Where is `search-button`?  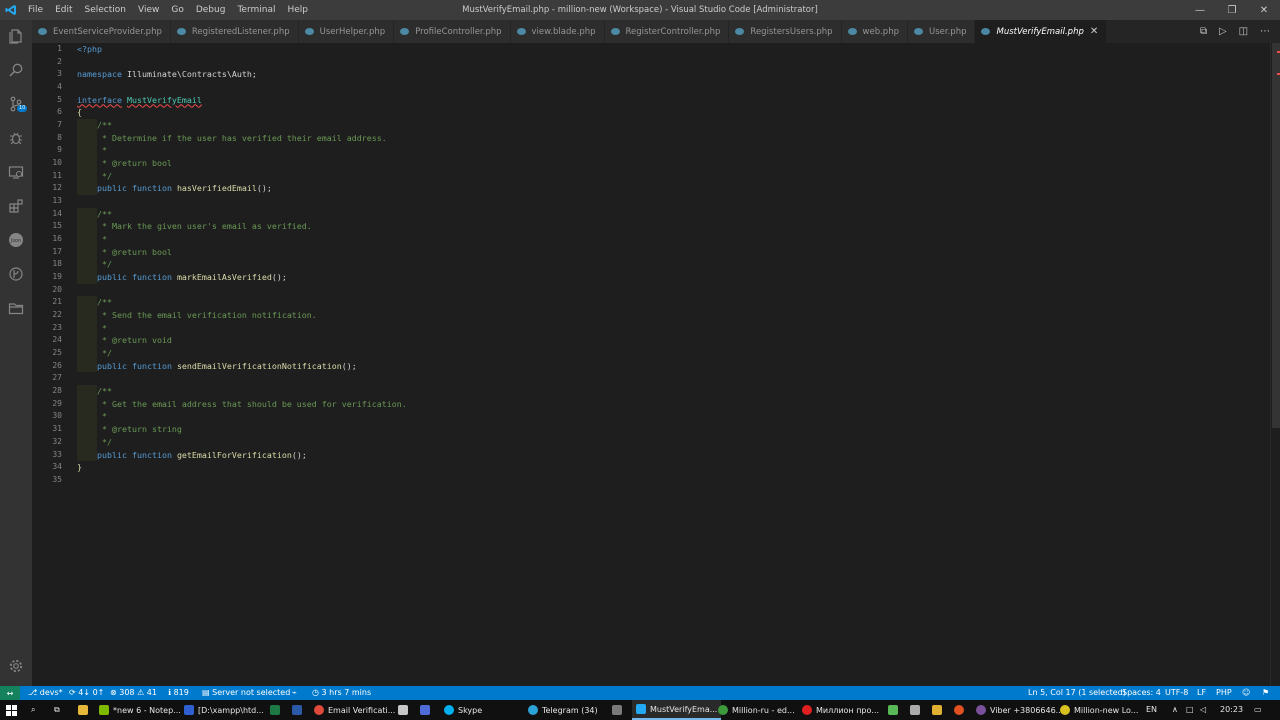 search-button is located at coordinates (16, 70).